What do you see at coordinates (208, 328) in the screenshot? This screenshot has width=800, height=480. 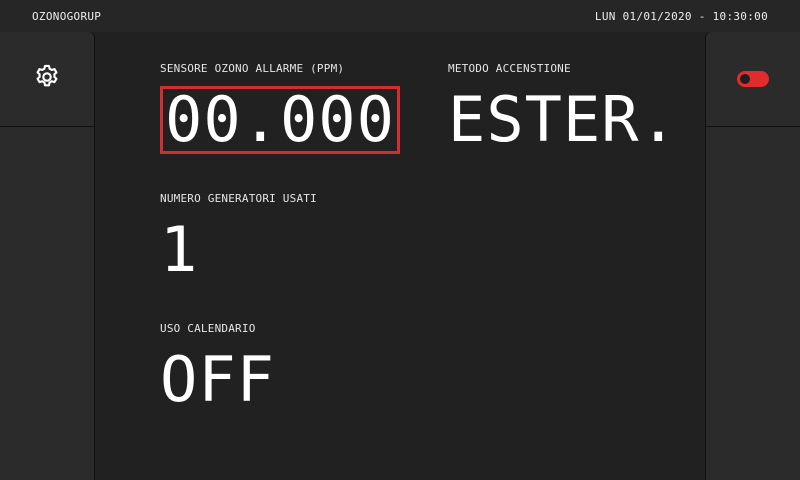 I see `calendar-label: USO CALENDARIO` at bounding box center [208, 328].